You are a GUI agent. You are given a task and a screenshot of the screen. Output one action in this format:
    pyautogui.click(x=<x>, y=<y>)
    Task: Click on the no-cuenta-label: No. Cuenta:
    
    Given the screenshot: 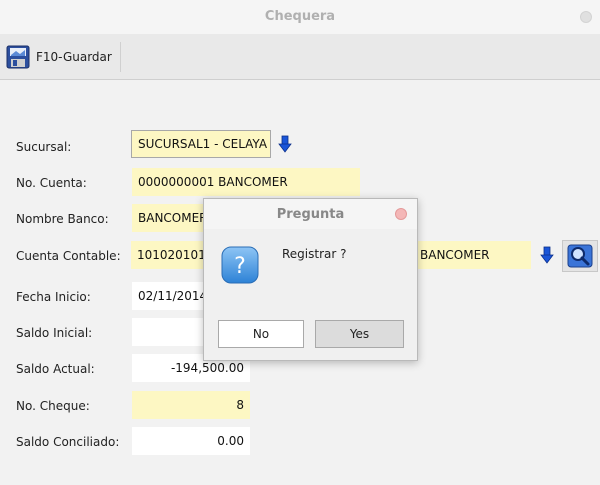 What is the action you would take?
    pyautogui.click(x=51, y=183)
    